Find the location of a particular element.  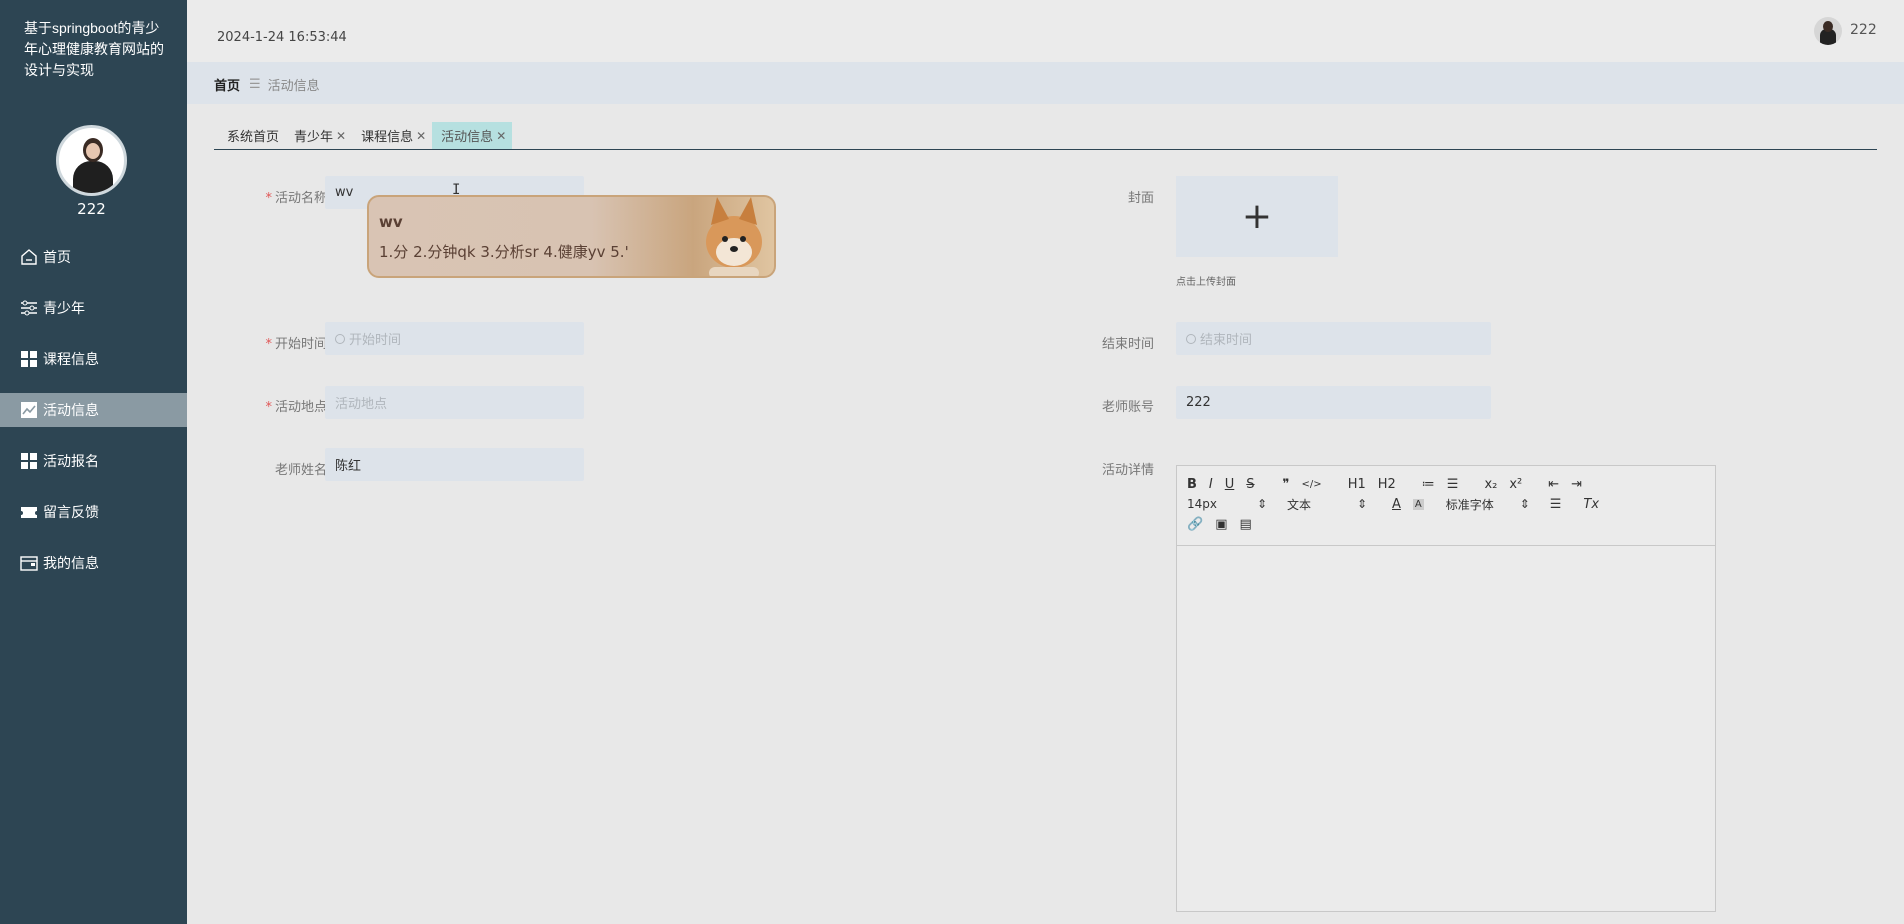

sidebar-item-home: 首页 is located at coordinates (93, 257).